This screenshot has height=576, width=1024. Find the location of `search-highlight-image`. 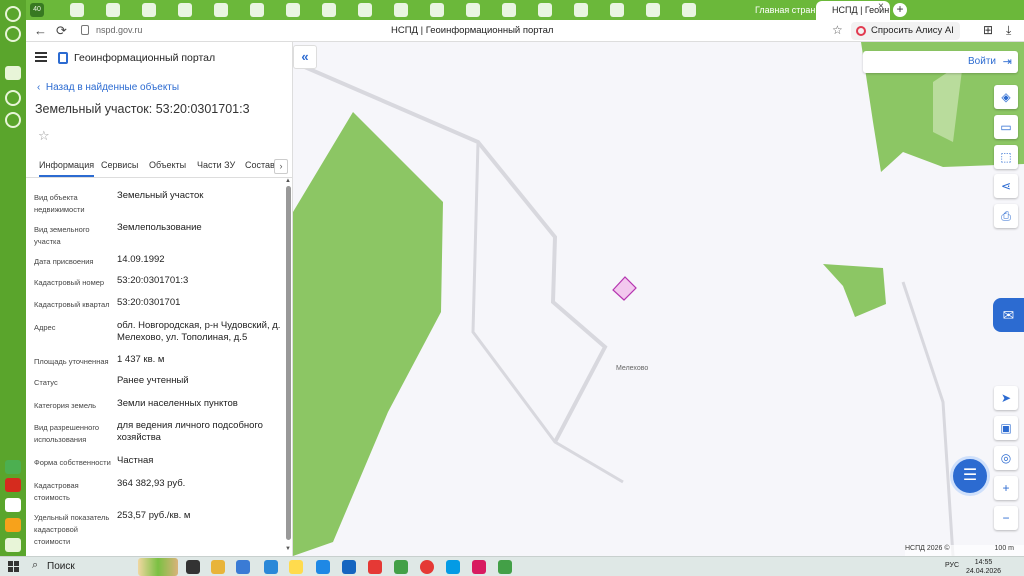

search-highlight-image is located at coordinates (158, 567).